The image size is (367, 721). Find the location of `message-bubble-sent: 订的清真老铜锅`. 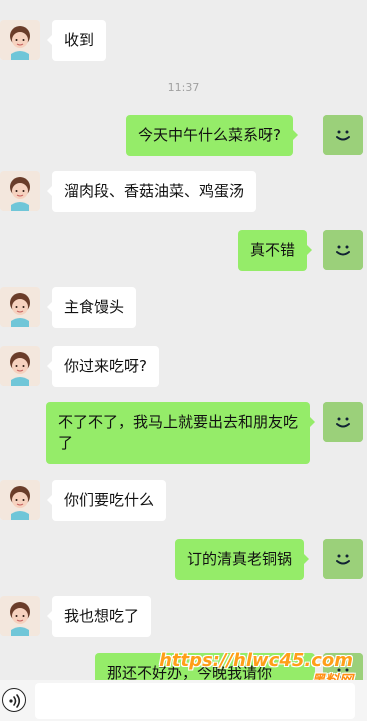

message-bubble-sent: 订的清真老铜锅 is located at coordinates (242, 559).